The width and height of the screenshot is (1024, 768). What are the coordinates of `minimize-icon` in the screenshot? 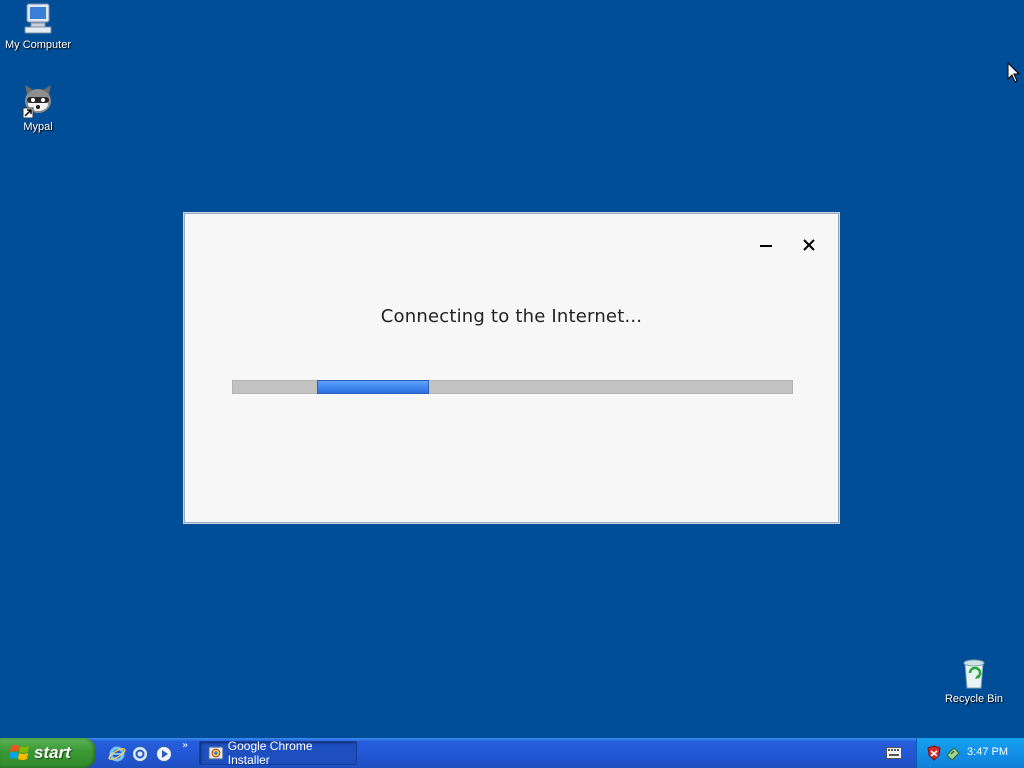 It's located at (766, 246).